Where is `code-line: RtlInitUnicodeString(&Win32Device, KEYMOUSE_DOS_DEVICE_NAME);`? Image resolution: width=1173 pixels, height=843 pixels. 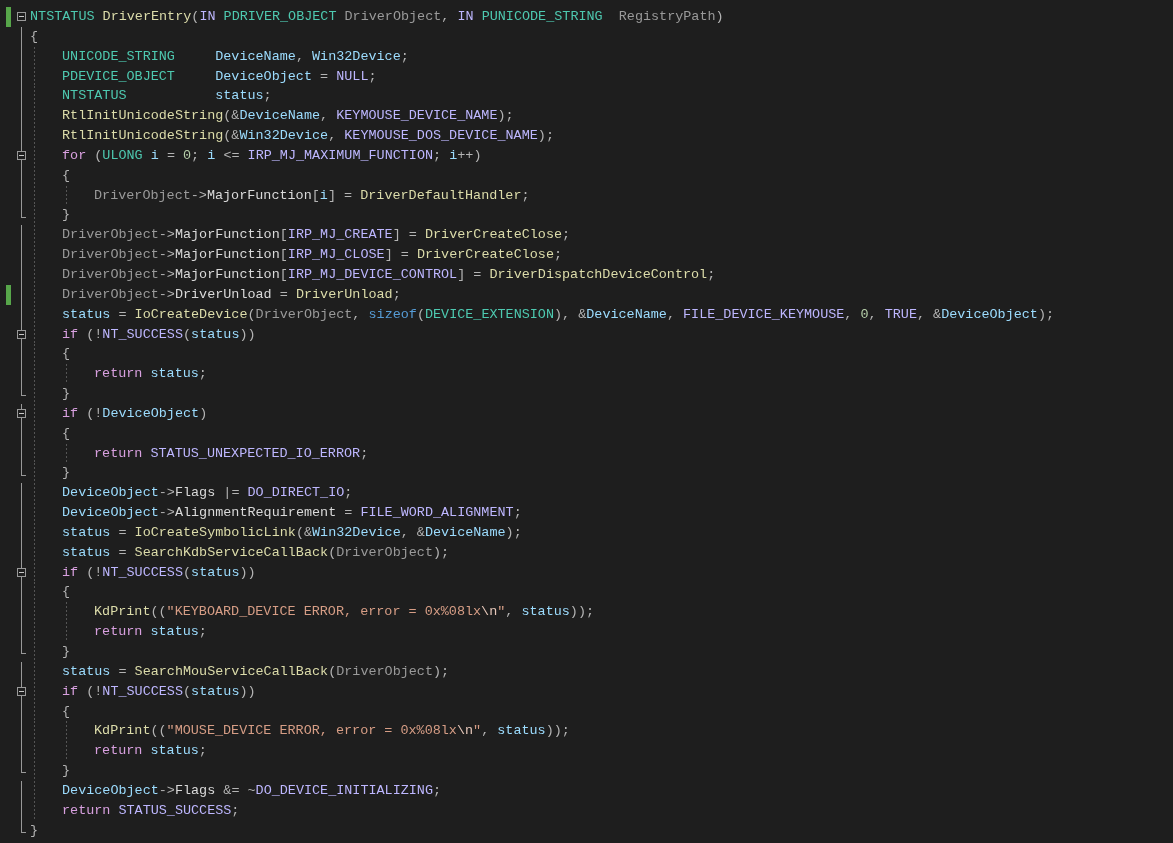 code-line: RtlInitUnicodeString(&Win32Device, KEYMOUSE_DOS_DEVICE_NAME); is located at coordinates (308, 136).